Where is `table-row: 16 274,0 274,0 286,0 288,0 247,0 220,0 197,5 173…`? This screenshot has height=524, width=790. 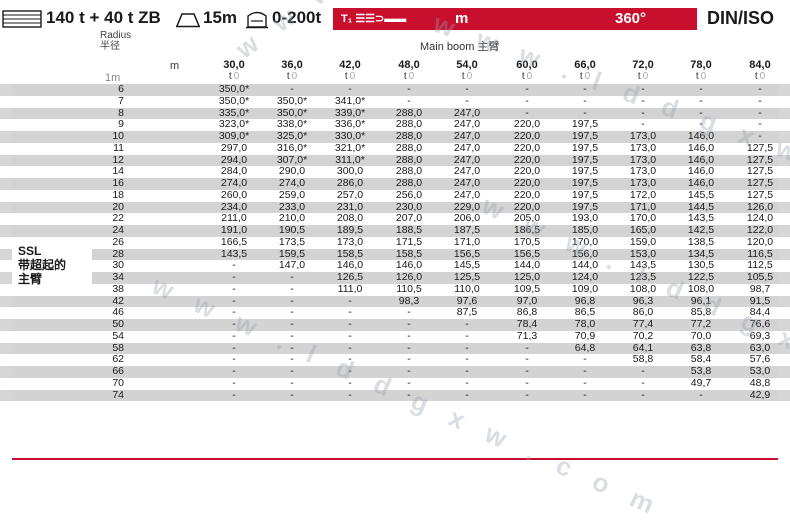
table-row: 16 274,0 274,0 286,0 288,0 247,0 220,0 197,5 173… is located at coordinates (395, 183).